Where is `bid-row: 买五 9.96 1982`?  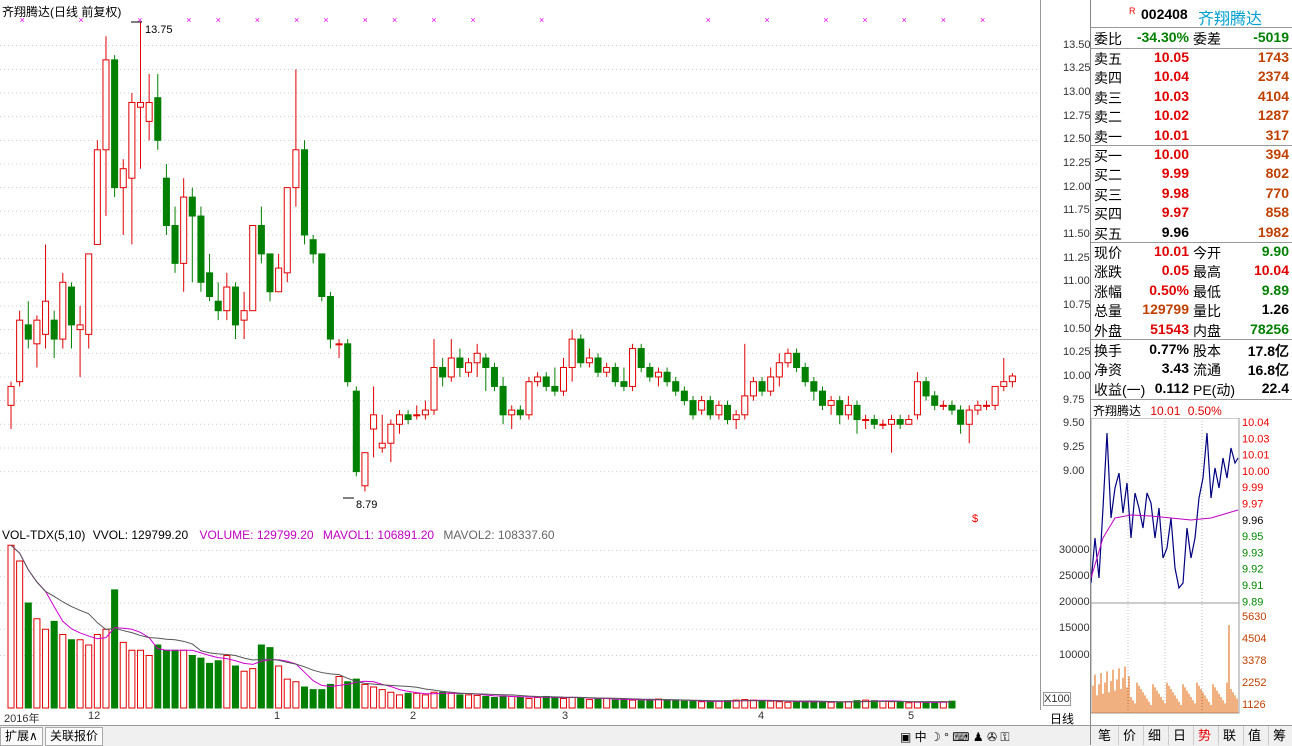 bid-row: 买五 9.96 1982 is located at coordinates (1191, 233).